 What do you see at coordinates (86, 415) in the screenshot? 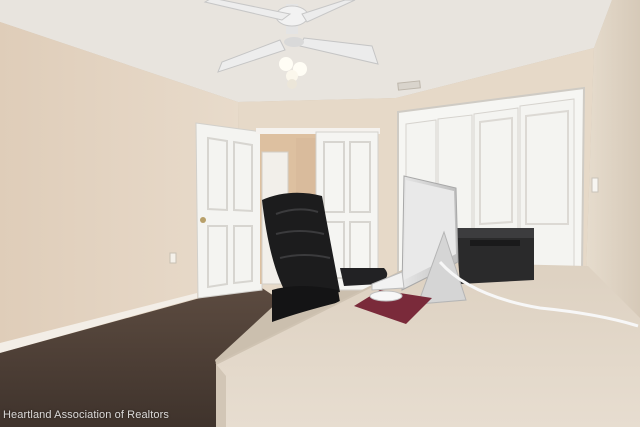
I see `photo-watermark: Heartland Association of Realtors` at bounding box center [86, 415].